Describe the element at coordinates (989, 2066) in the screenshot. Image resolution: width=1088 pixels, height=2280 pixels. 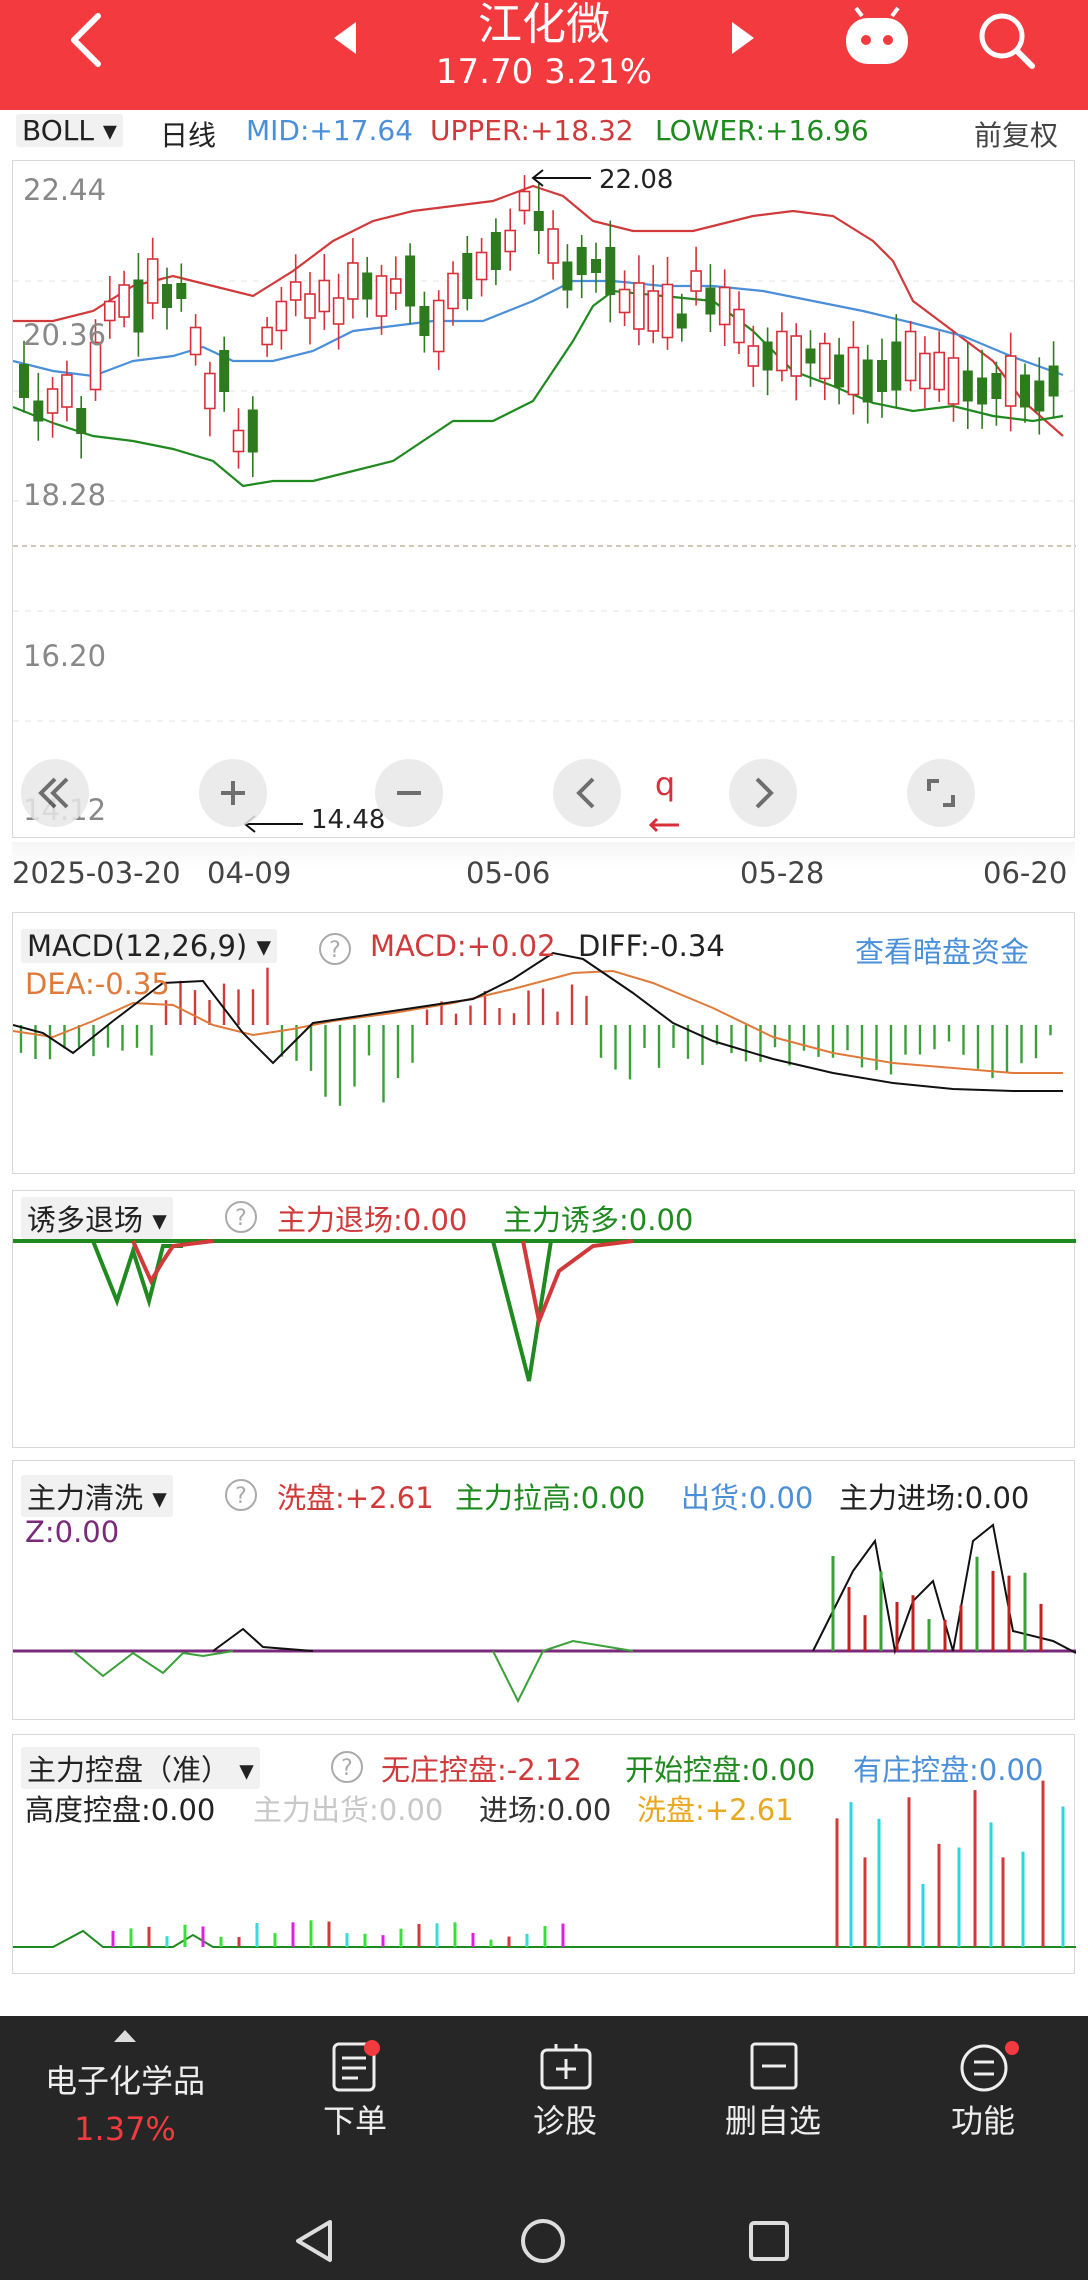
I see `function-icon` at that location.